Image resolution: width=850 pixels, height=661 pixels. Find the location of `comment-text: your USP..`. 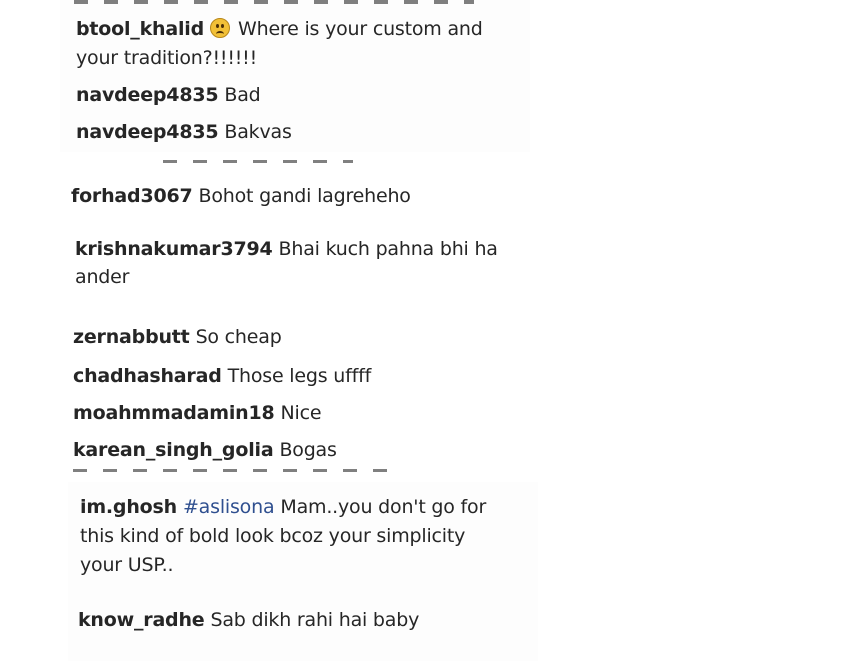

comment-text: your USP.. is located at coordinates (127, 565).